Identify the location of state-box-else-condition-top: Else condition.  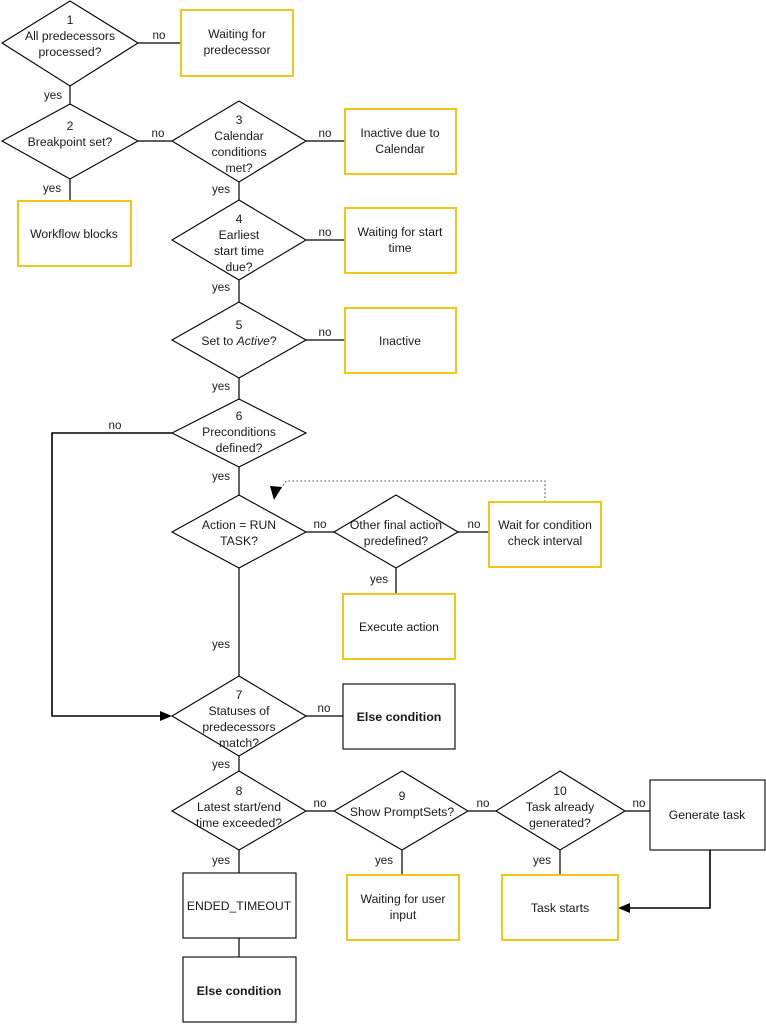
(399, 716).